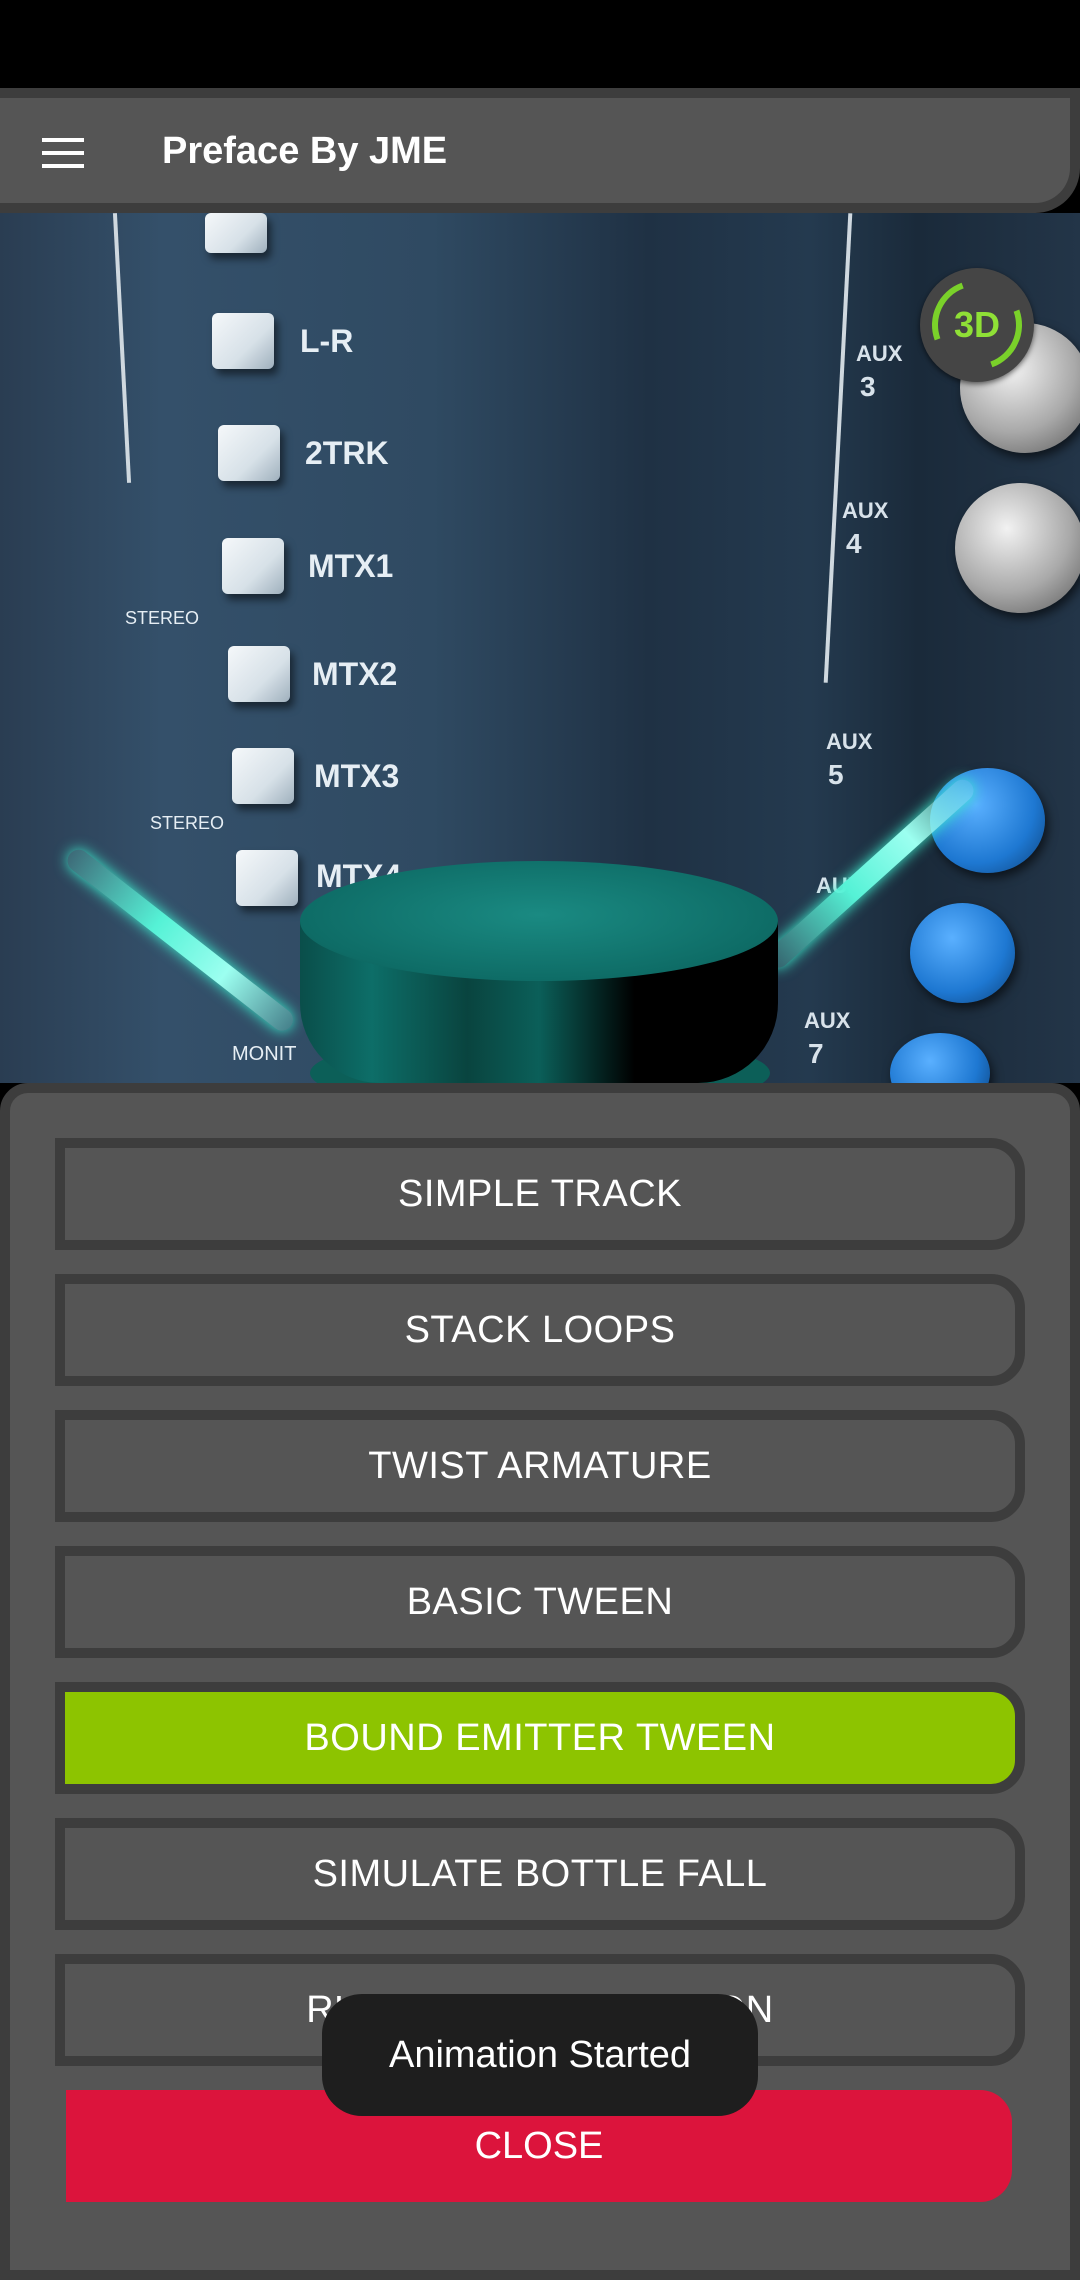 The width and height of the screenshot is (1080, 2280). Describe the element at coordinates (351, 566) in the screenshot. I see `mixer-key-label: MTX1` at that location.